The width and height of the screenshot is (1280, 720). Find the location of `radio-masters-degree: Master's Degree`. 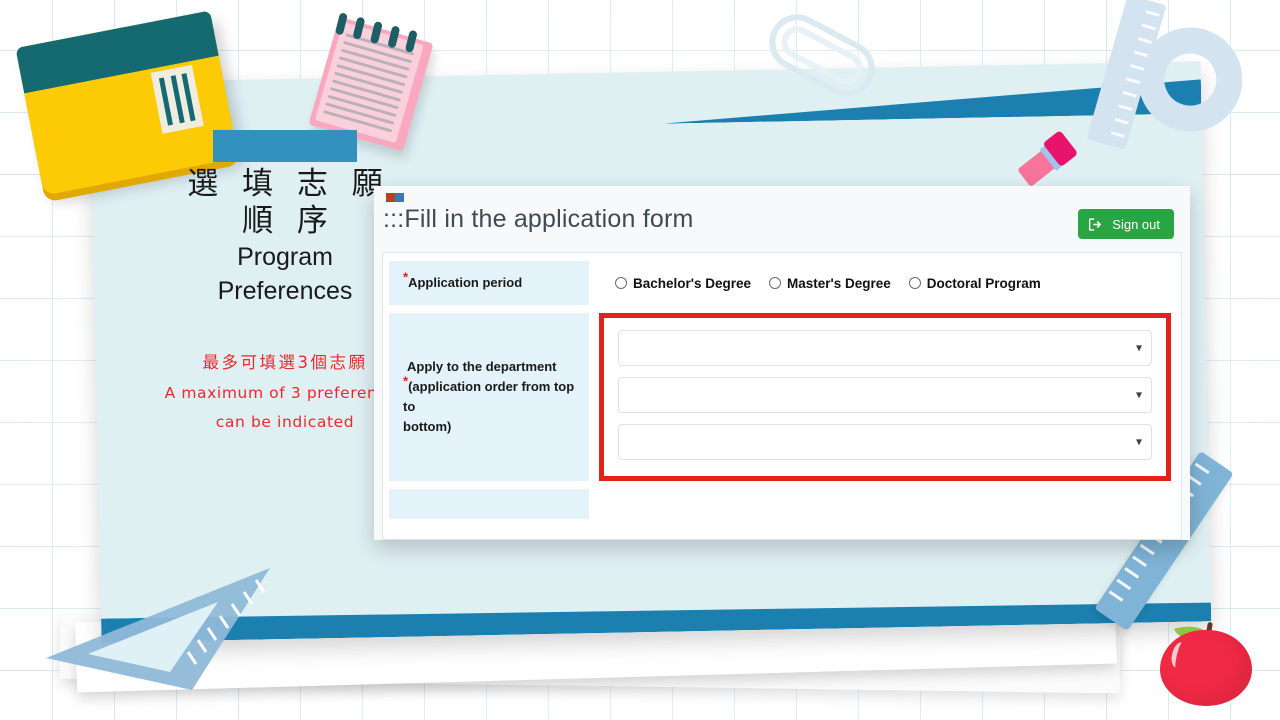

radio-masters-degree: Master's Degree is located at coordinates (830, 283).